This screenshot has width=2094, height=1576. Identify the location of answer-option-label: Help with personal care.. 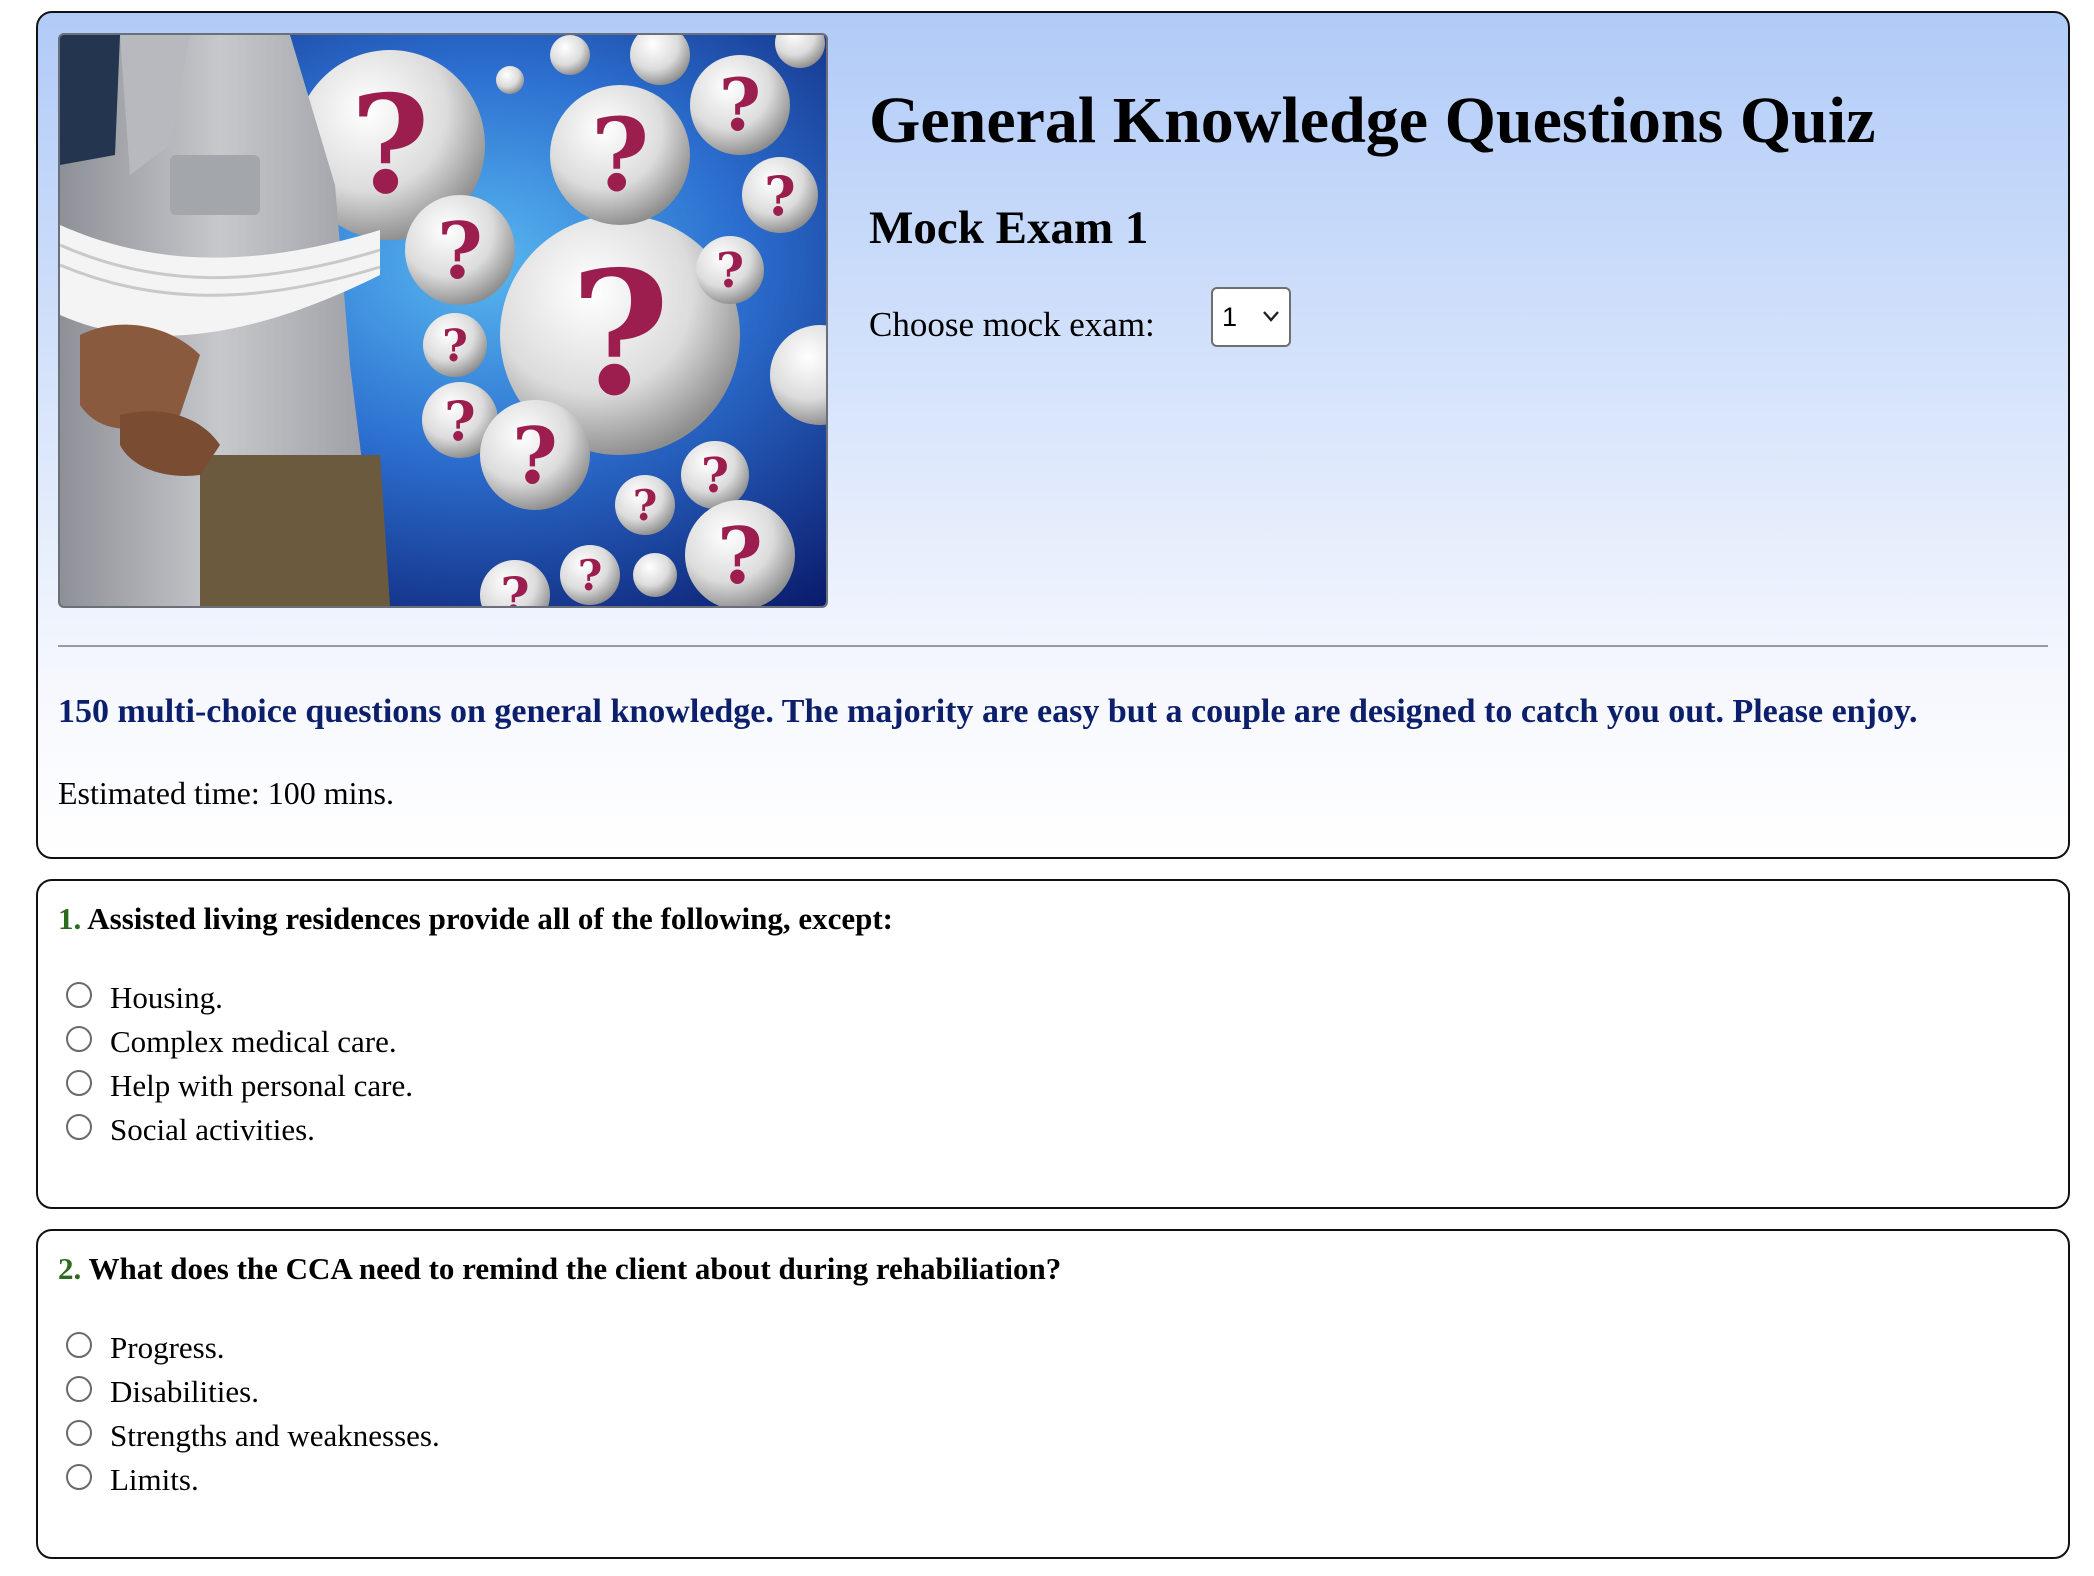
(261, 1086).